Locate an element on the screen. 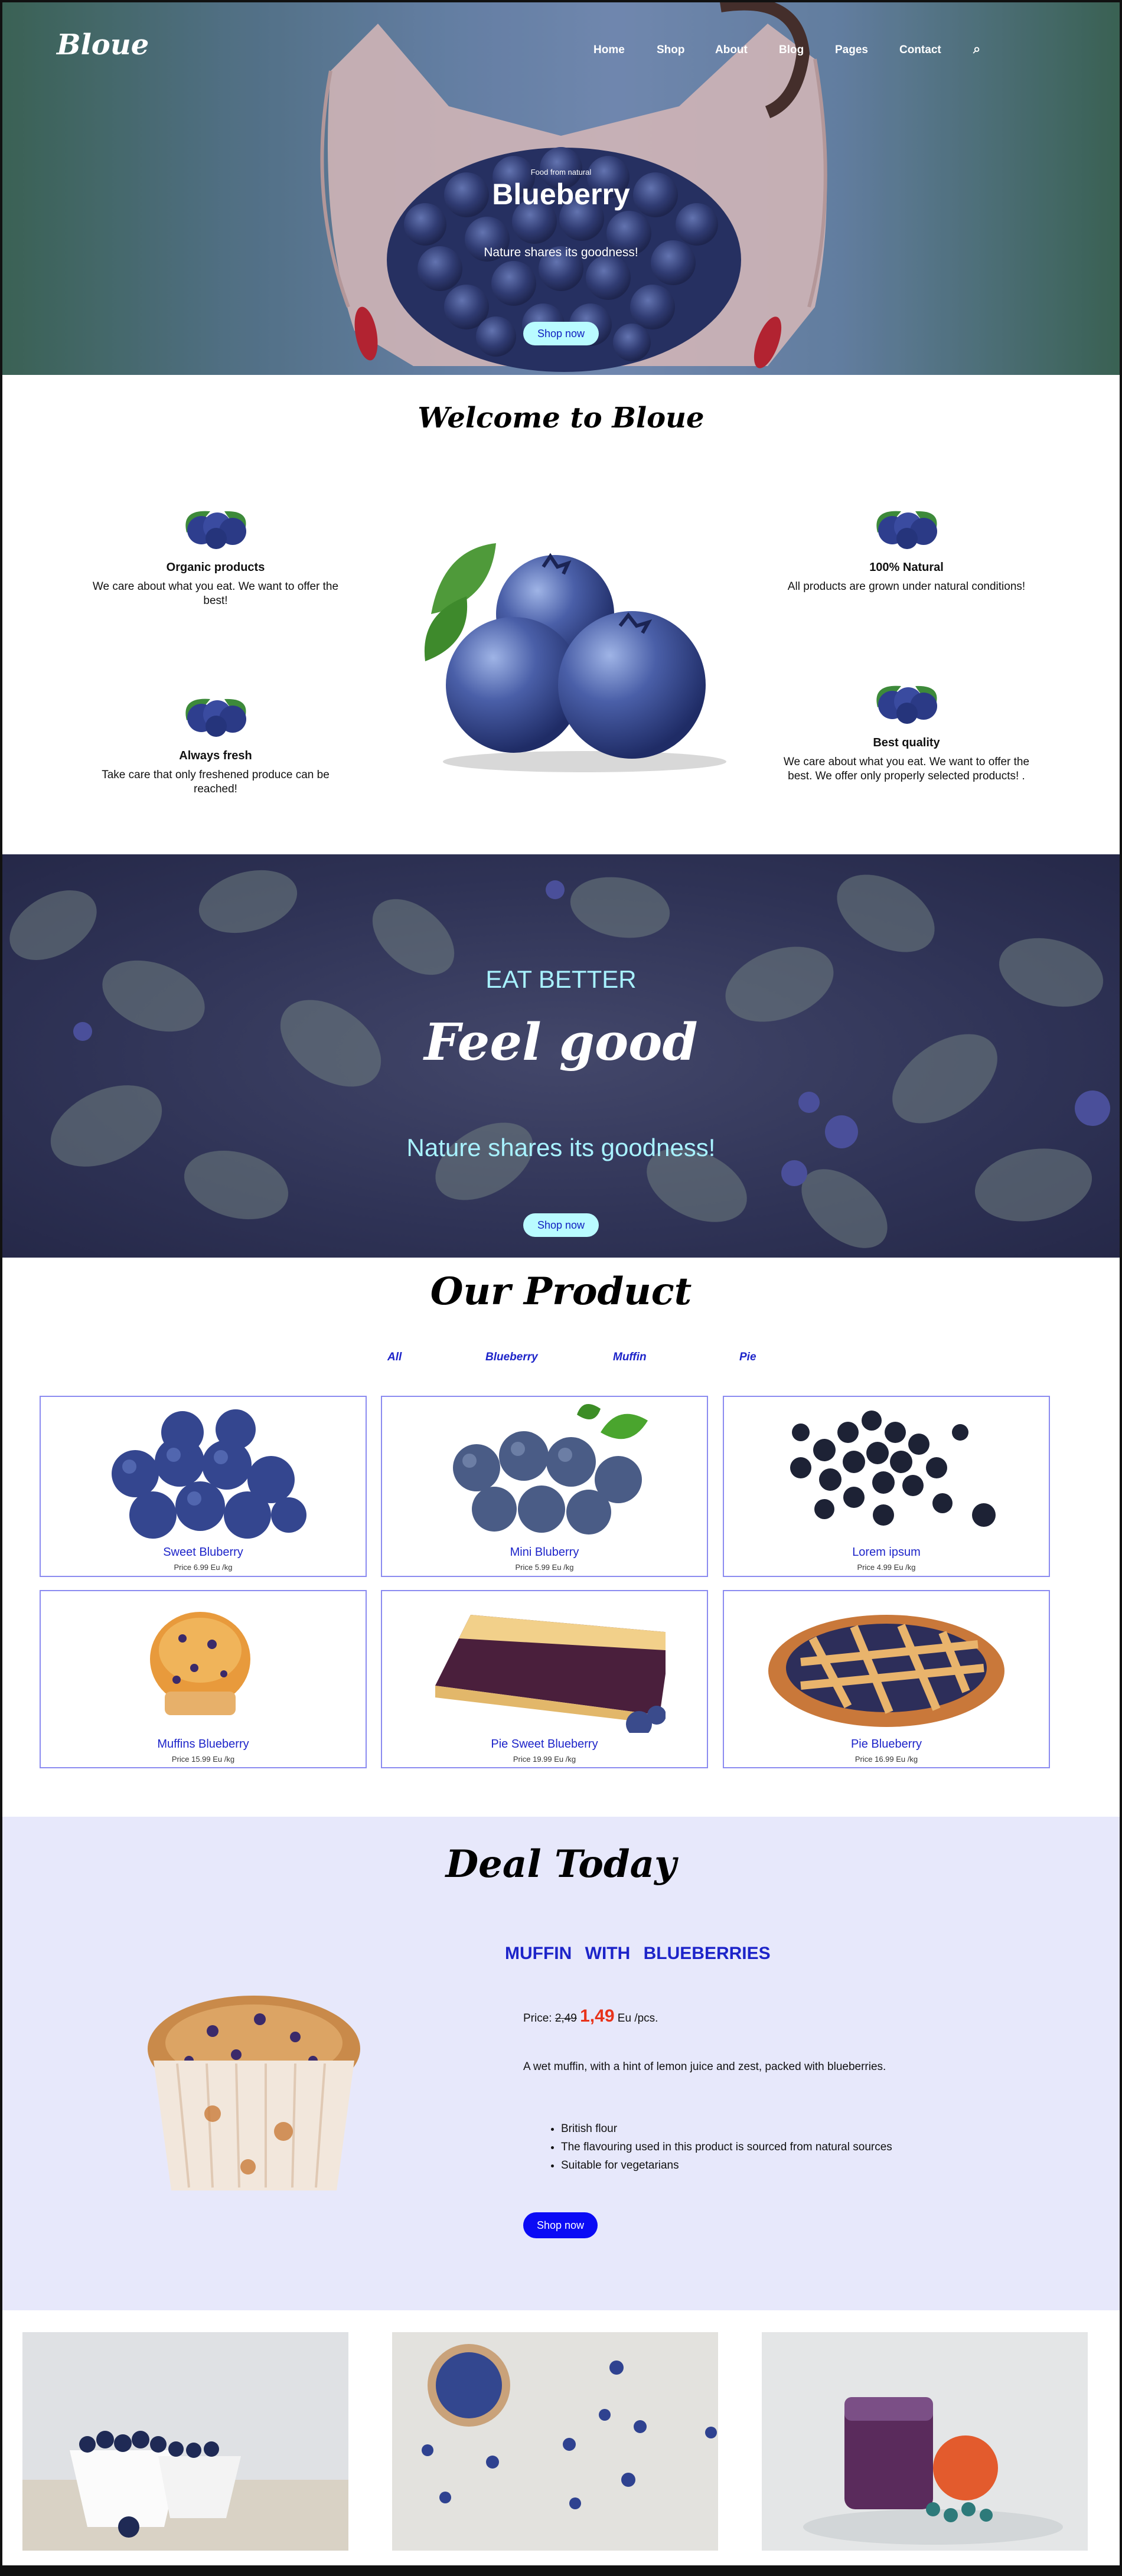 Image resolution: width=1122 pixels, height=2576 pixels. nav-shop: Shop is located at coordinates (671, 50).